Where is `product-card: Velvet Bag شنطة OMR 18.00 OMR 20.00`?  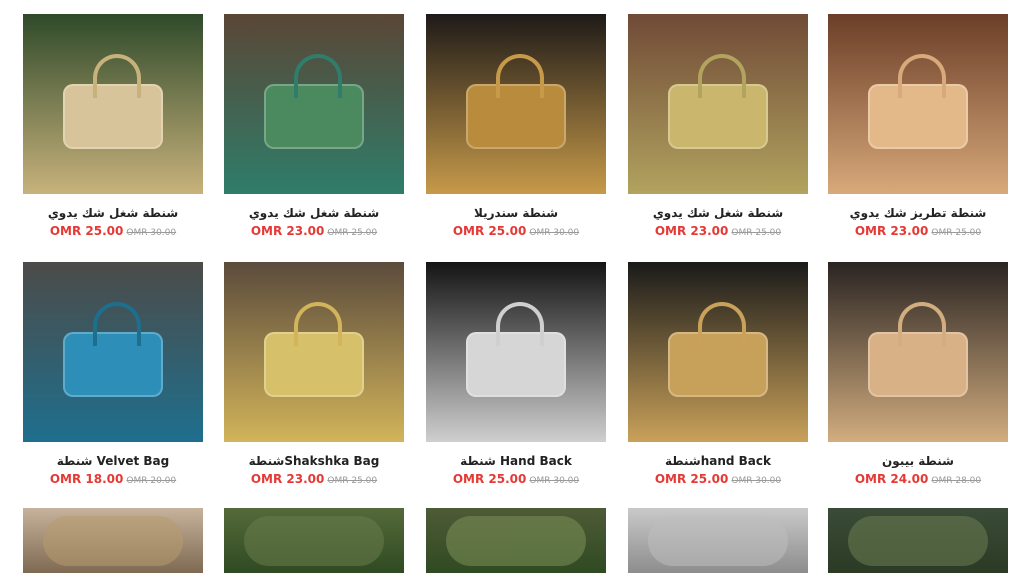 product-card: Velvet Bag شنطة OMR 18.00 OMR 20.00 is located at coordinates (113, 374).